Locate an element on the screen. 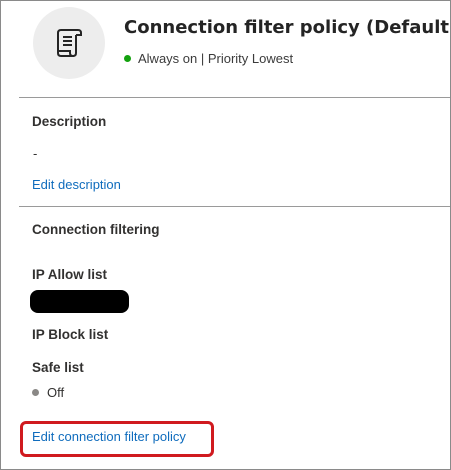 Image resolution: width=451 pixels, height=470 pixels. policy-status: Always on | Priority Lowest is located at coordinates (208, 58).